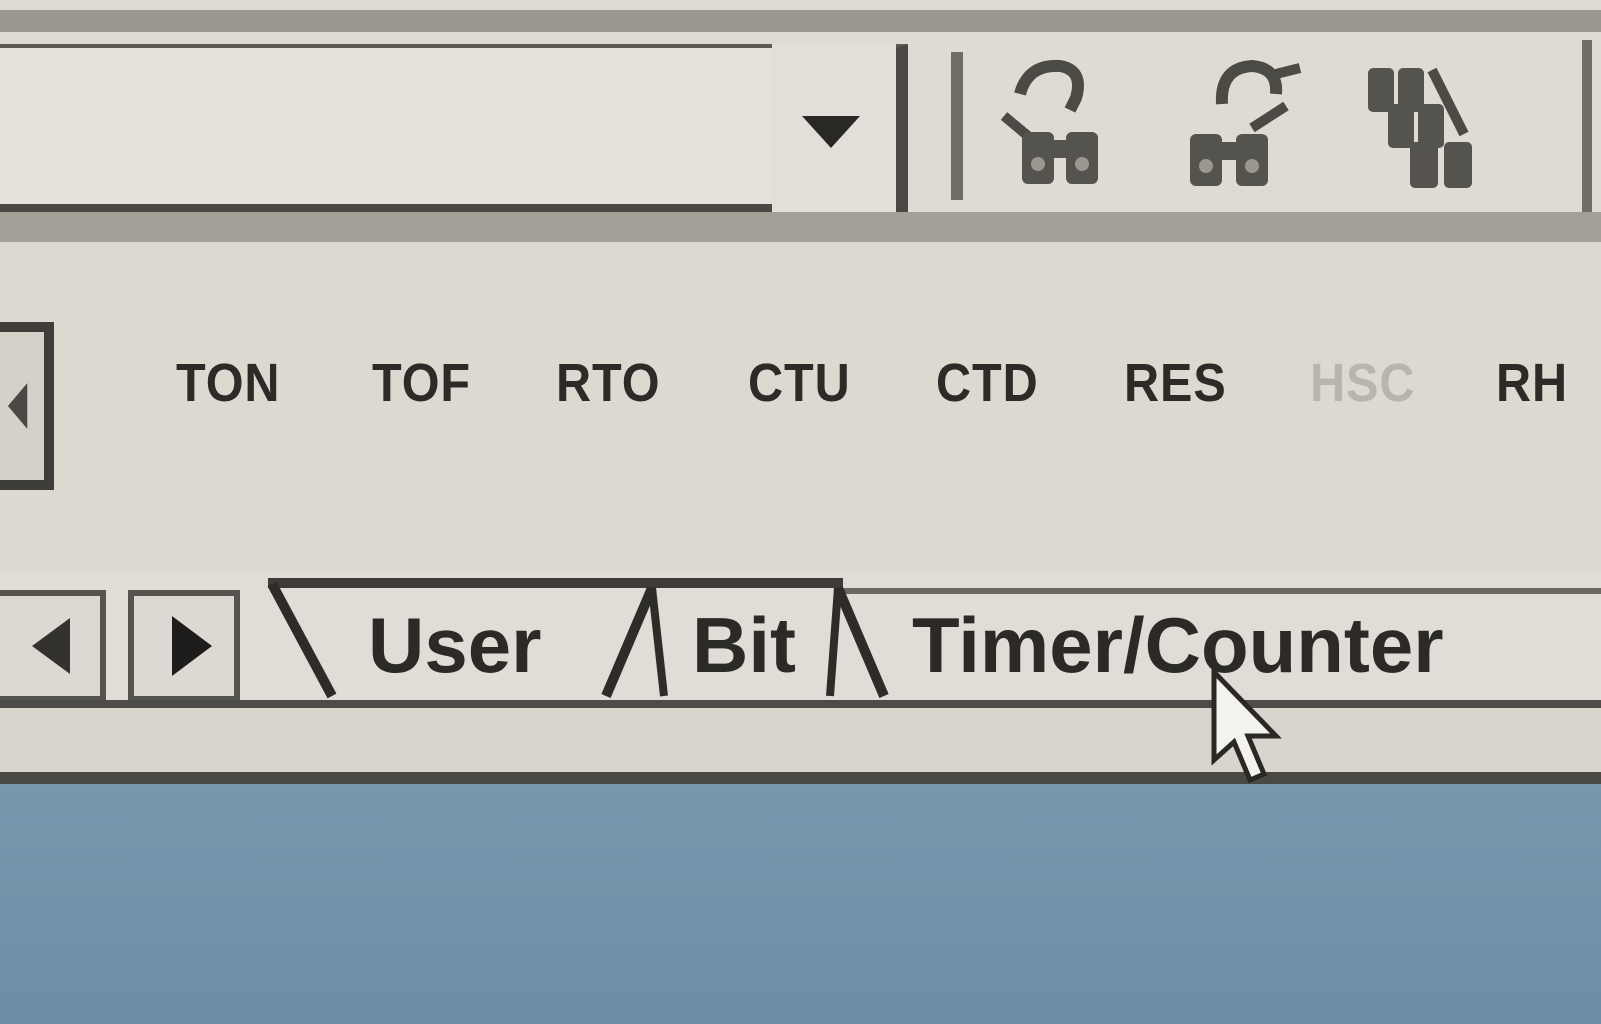 This screenshot has width=1601, height=1024. I want to click on instruction-res: RES, so click(1175, 383).